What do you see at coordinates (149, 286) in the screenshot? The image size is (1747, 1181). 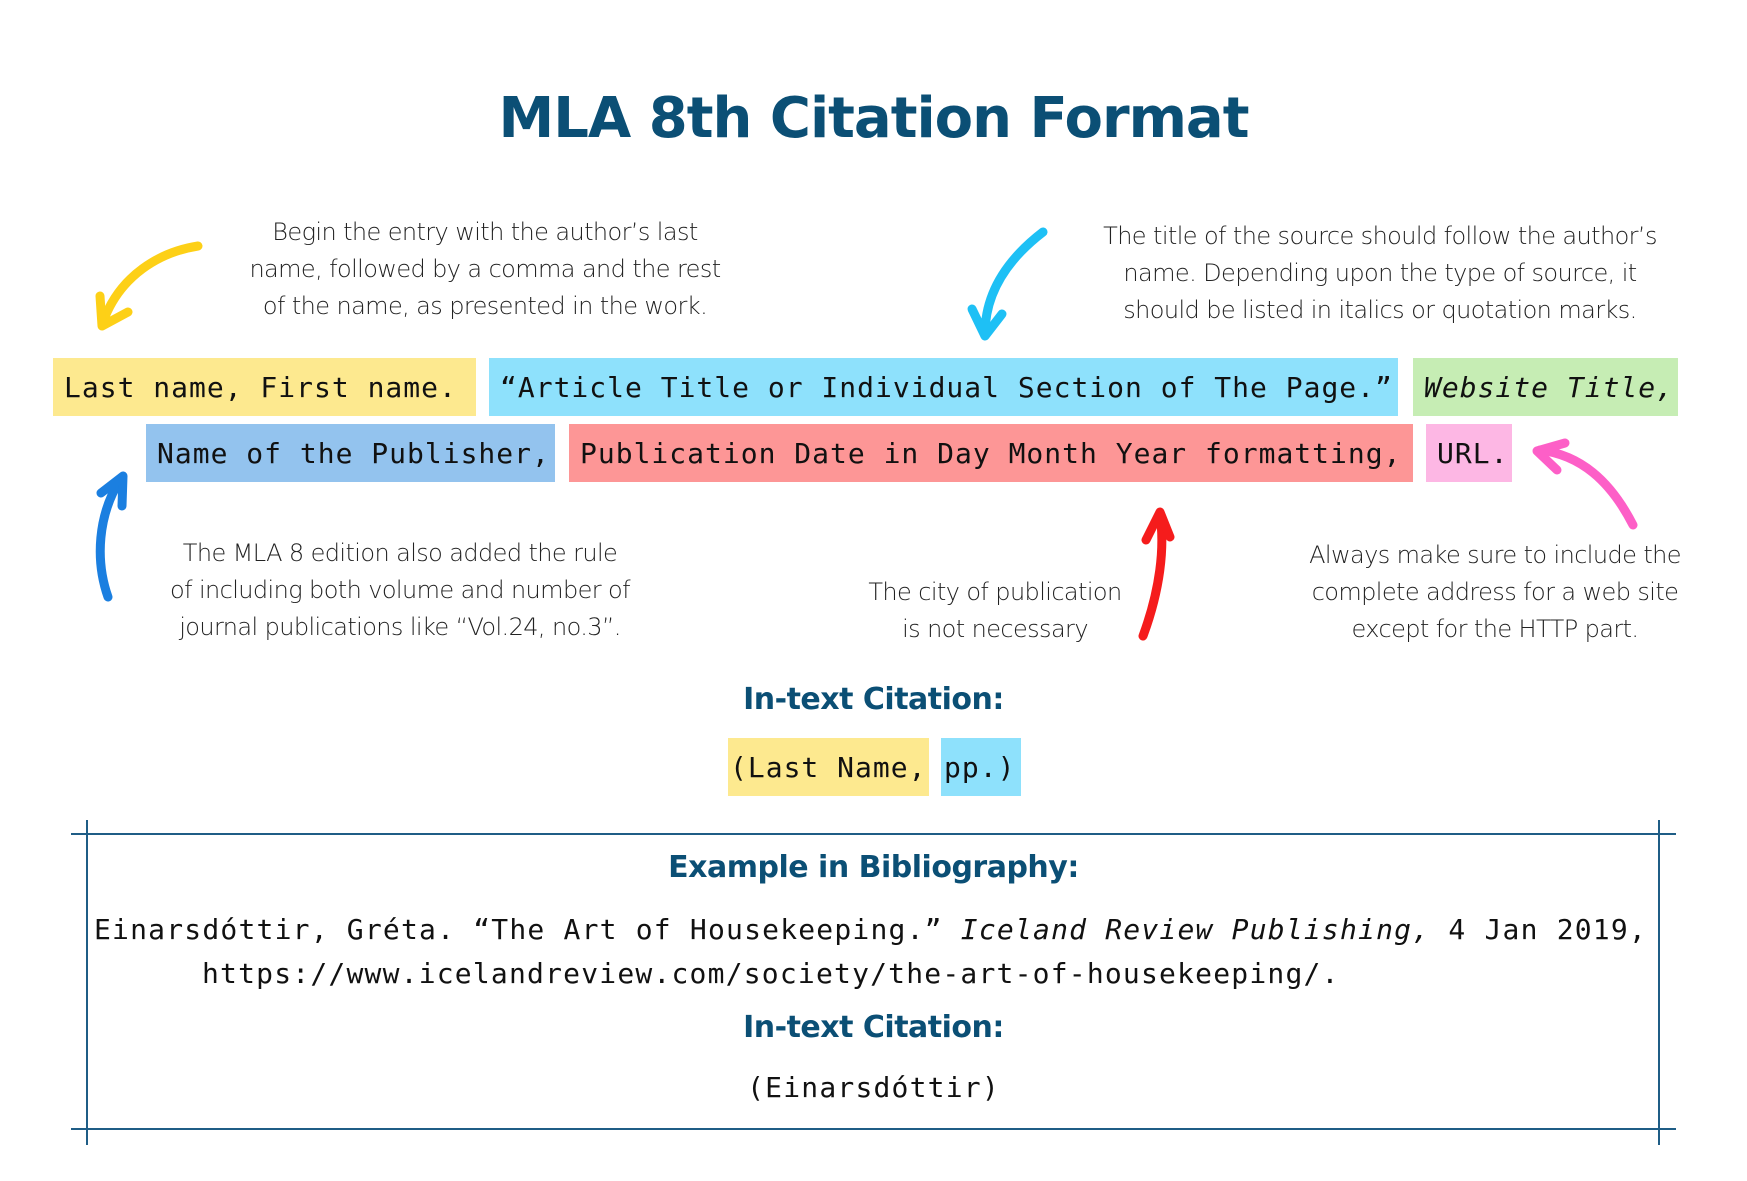 I see `author-arrow-icon` at bounding box center [149, 286].